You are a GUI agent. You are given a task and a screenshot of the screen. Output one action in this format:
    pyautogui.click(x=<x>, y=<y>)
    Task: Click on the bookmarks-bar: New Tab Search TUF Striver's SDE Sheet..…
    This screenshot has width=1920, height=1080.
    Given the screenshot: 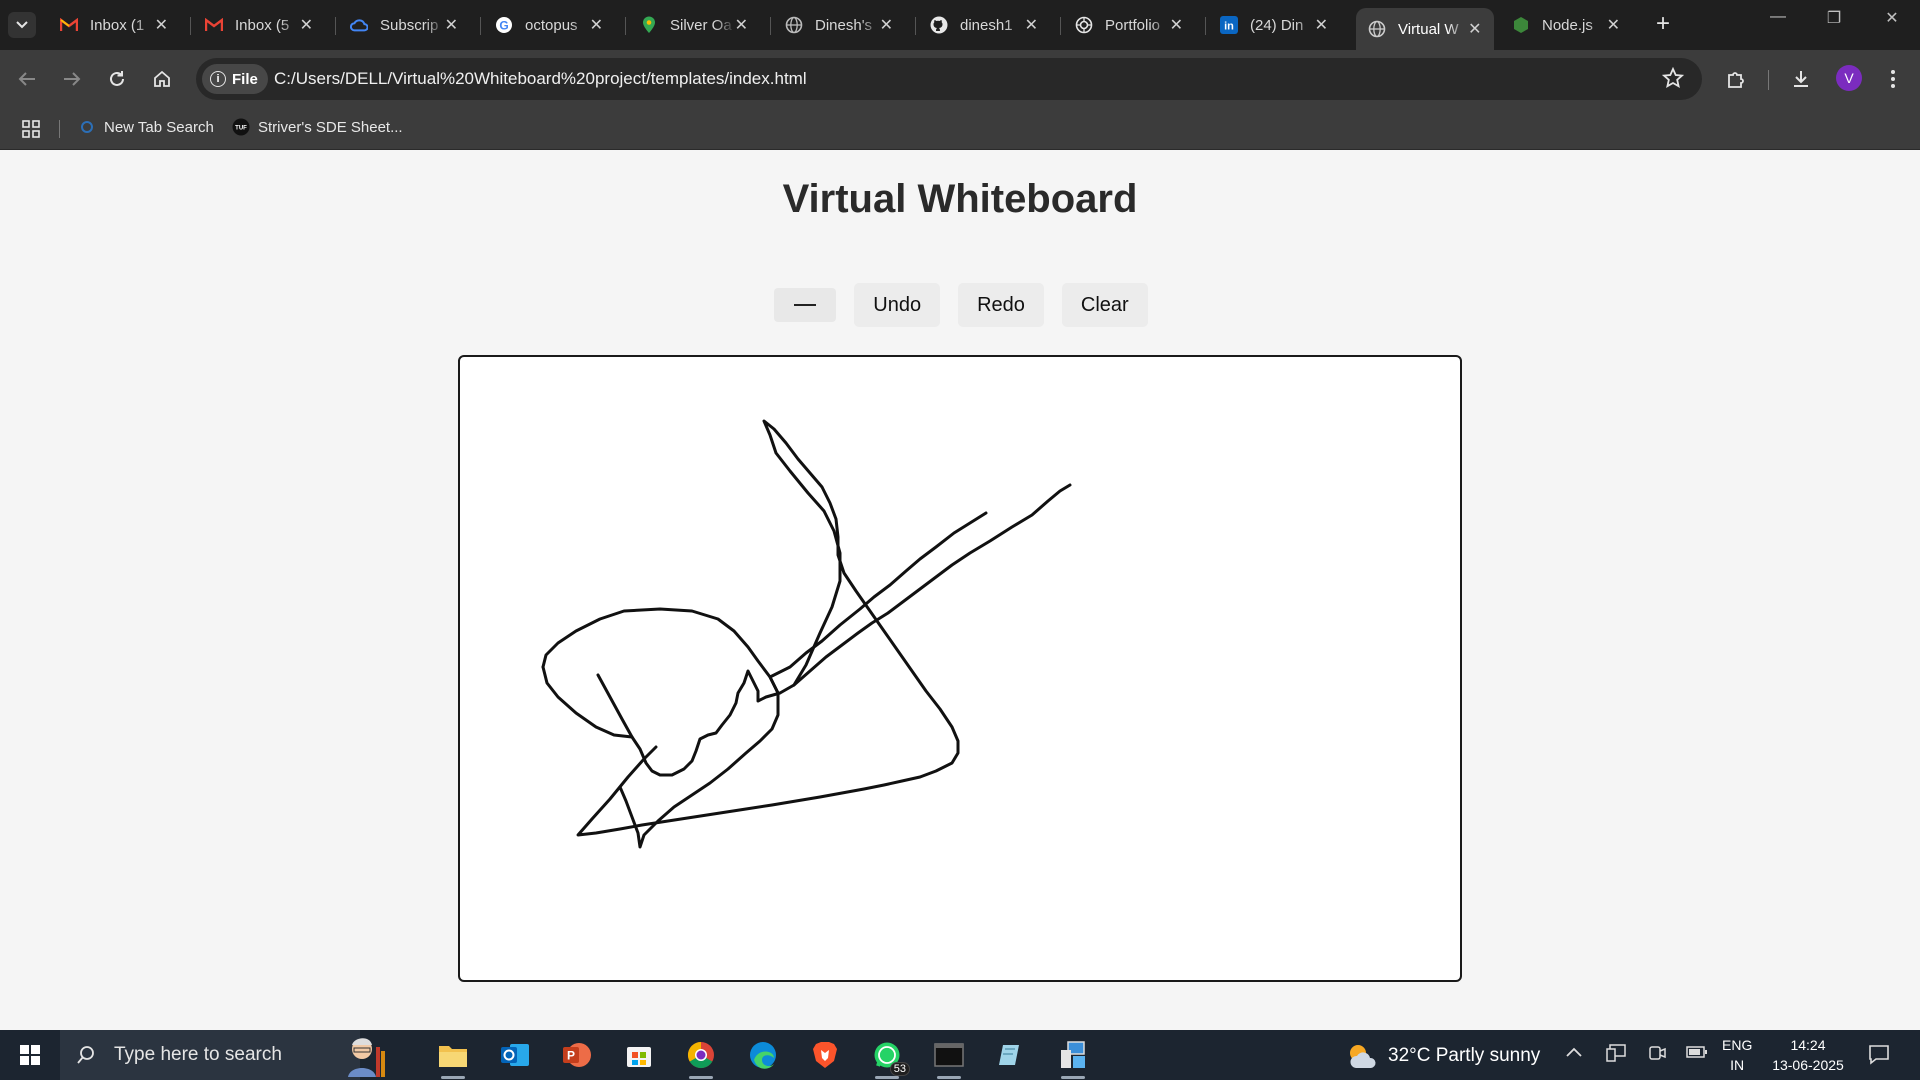 What is the action you would take?
    pyautogui.click(x=960, y=129)
    